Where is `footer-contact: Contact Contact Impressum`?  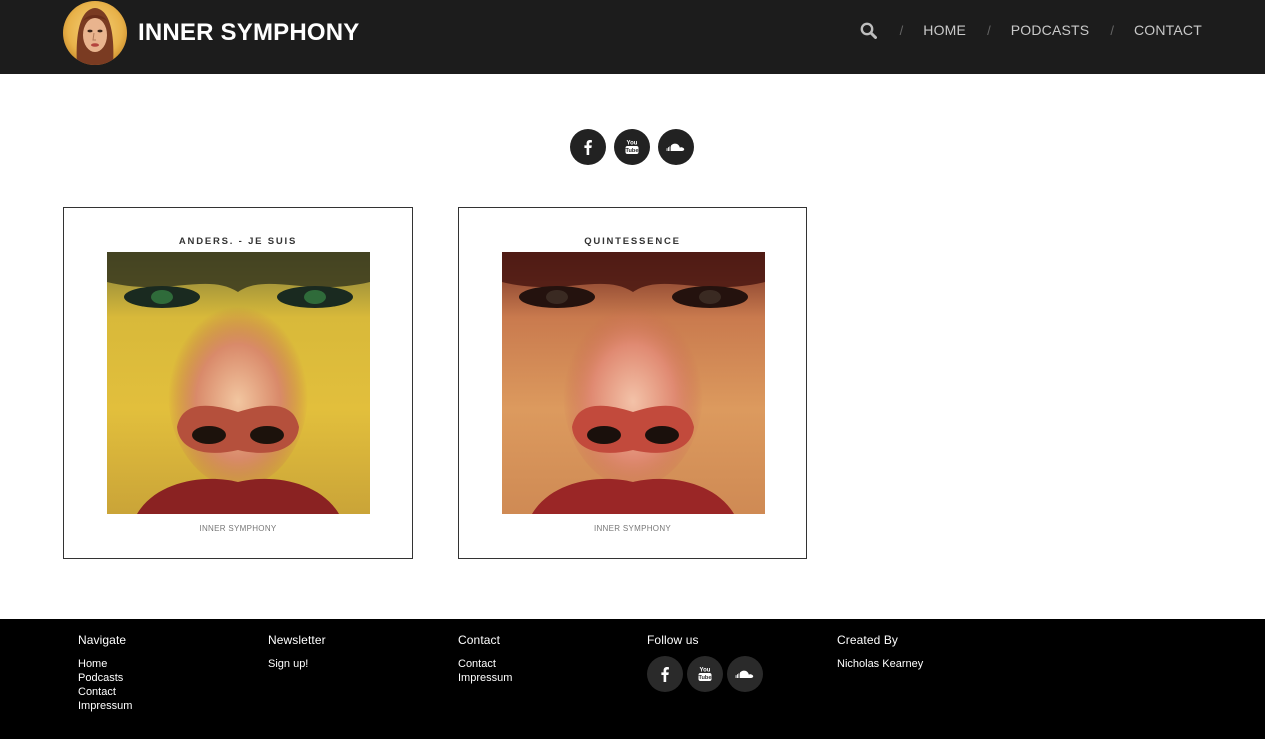
footer-contact: Contact Contact Impressum is located at coordinates (485, 659).